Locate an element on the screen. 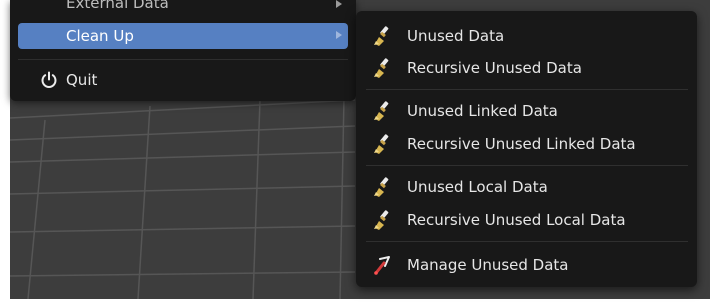  menu-item-recursive-unused-data: Recursive Unused Data is located at coordinates (527, 68).